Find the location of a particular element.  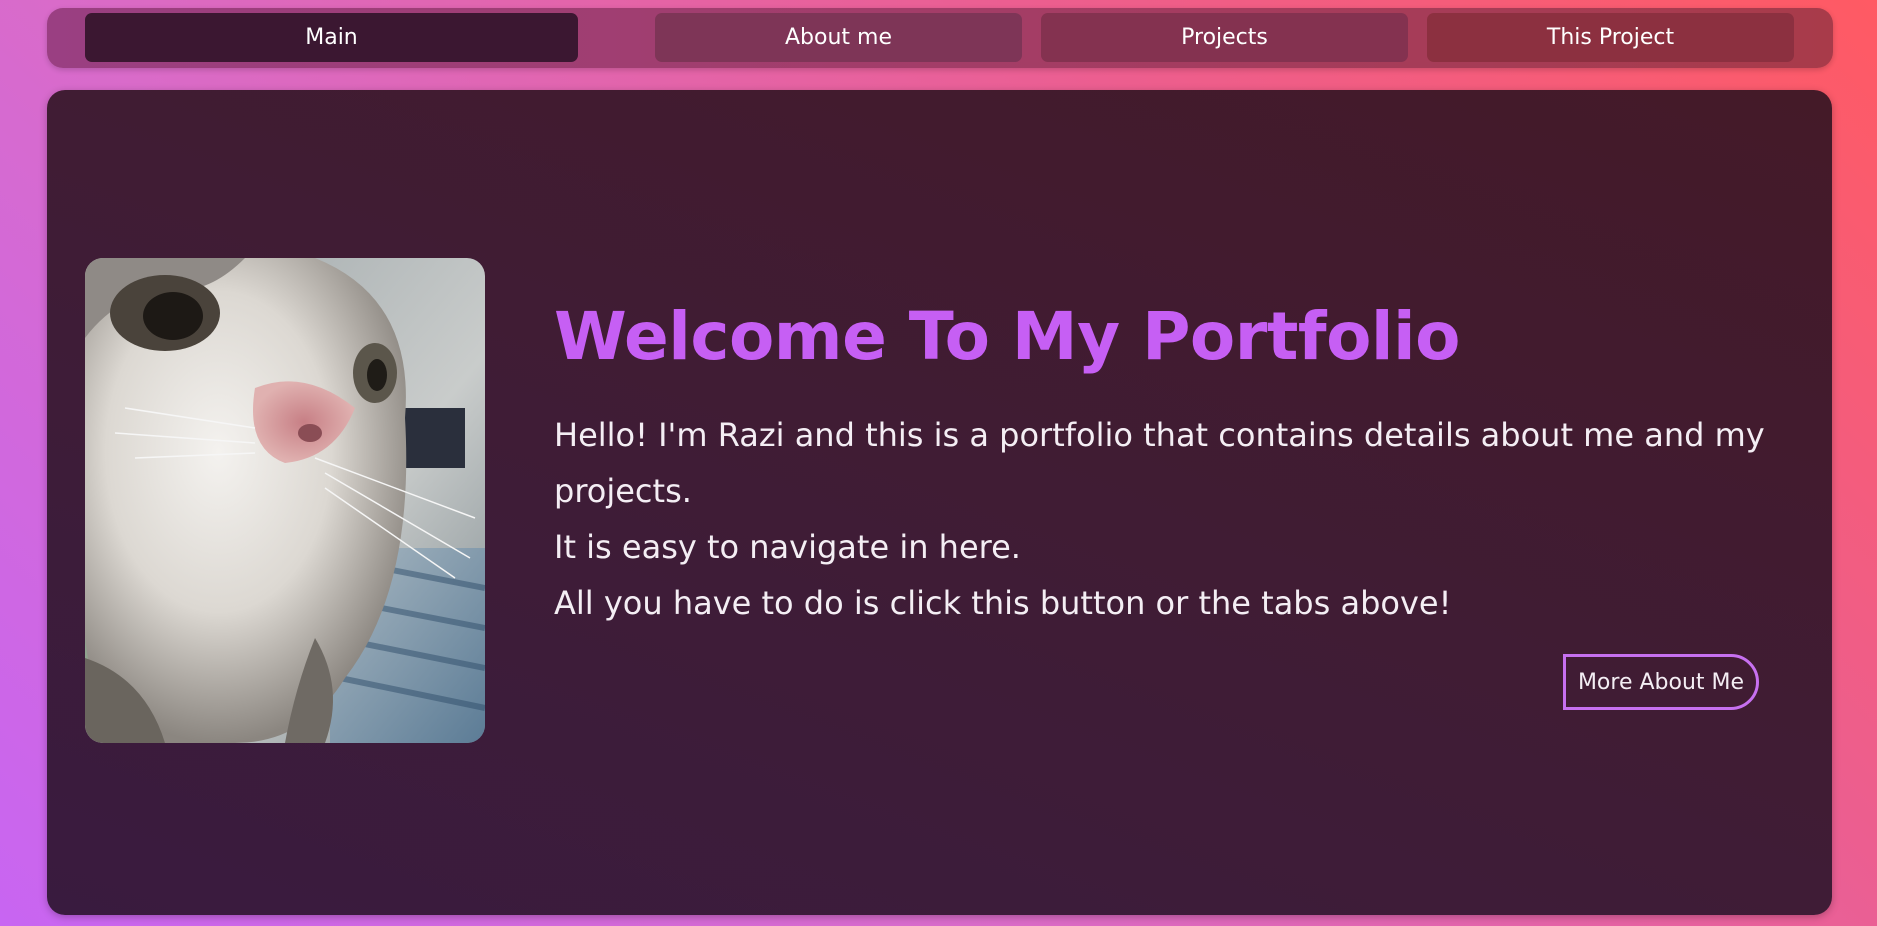

more-about-me-button: More About Me is located at coordinates (1661, 682).